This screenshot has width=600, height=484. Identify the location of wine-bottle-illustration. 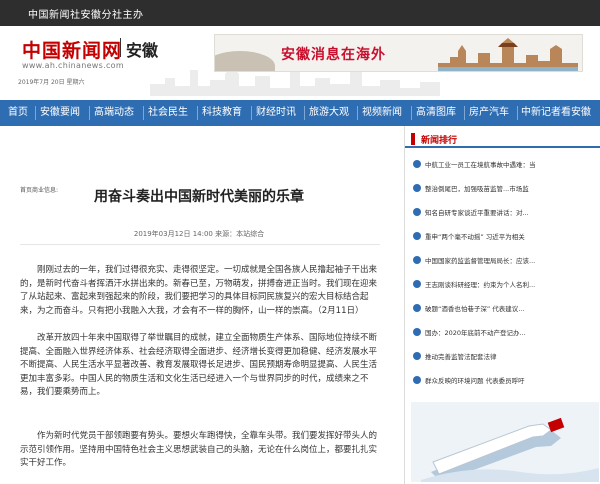
(505, 442).